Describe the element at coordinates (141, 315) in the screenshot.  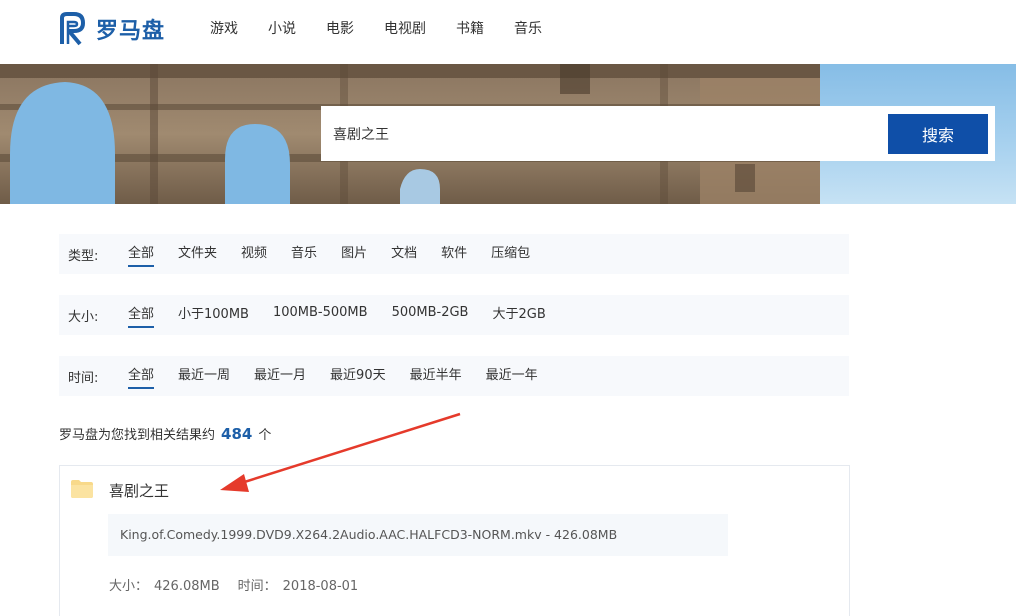
I see `filter-size-all: 全部` at that location.